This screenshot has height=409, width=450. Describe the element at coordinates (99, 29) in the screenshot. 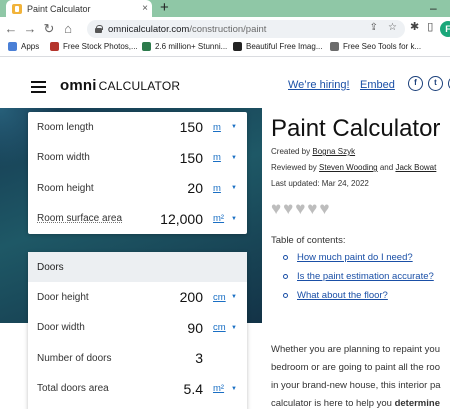

I see `lock-icon` at that location.